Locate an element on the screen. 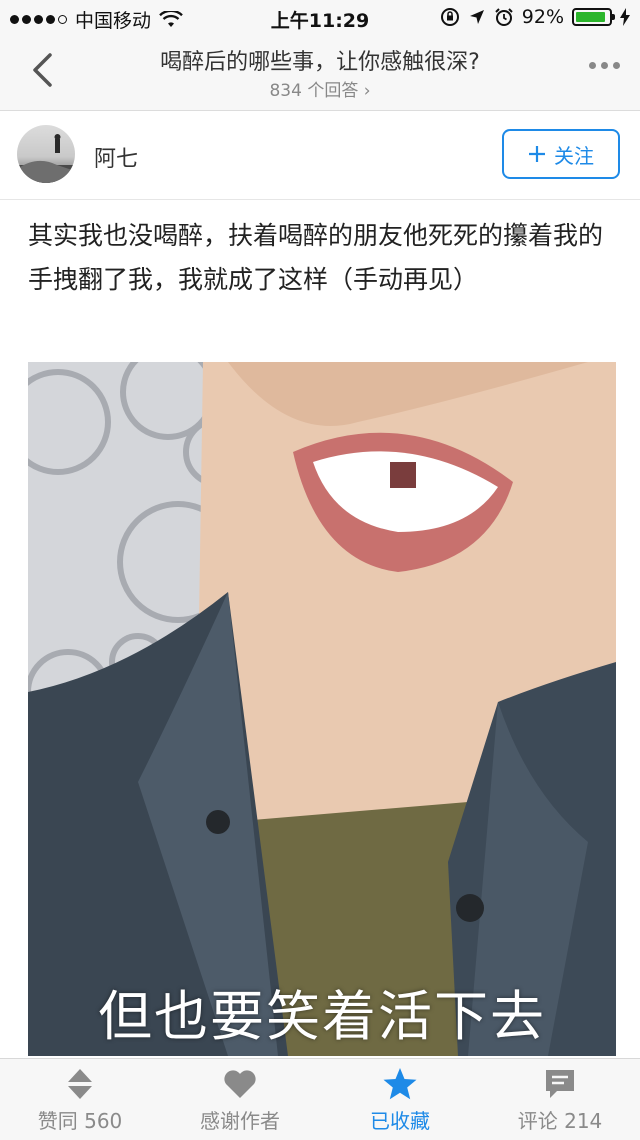 This screenshot has width=640, height=1140. image-caption: 但也要笑着活下去 is located at coordinates (322, 1016).